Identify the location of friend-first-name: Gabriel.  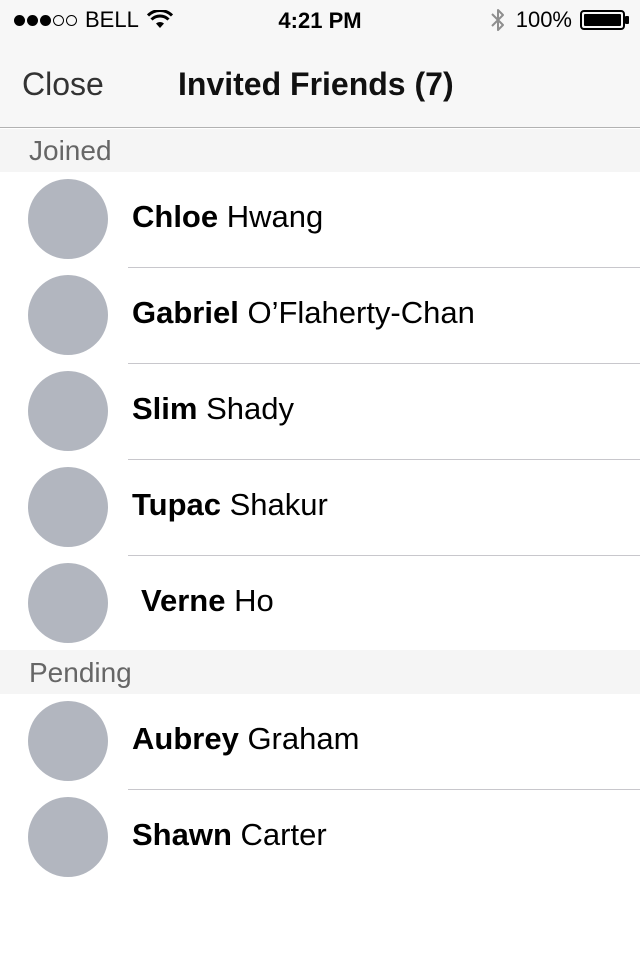
(185, 312).